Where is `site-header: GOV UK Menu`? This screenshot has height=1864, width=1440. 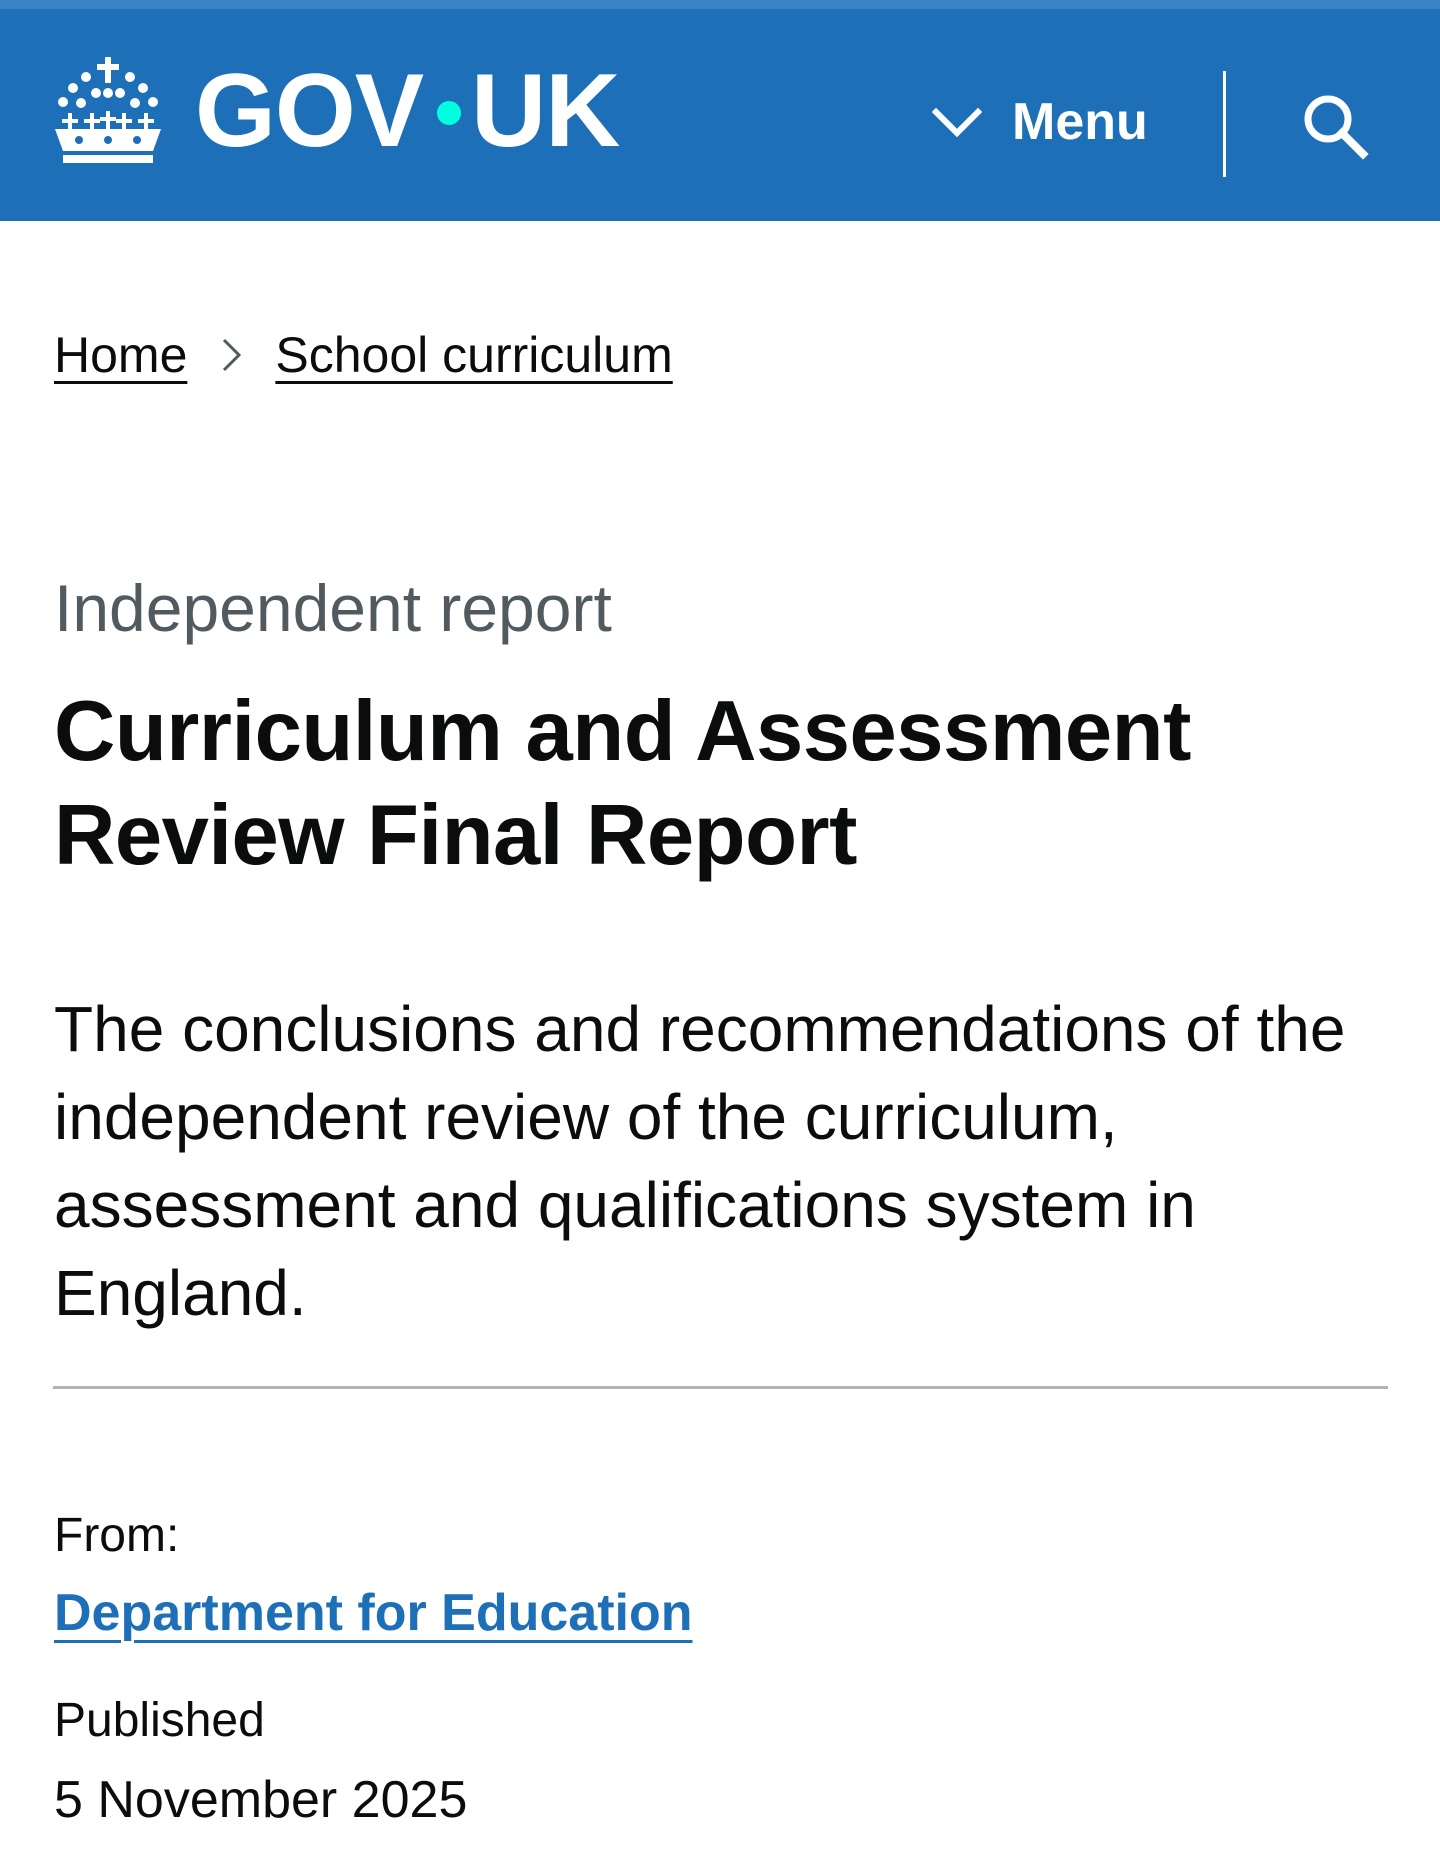
site-header: GOV UK Menu is located at coordinates (720, 110).